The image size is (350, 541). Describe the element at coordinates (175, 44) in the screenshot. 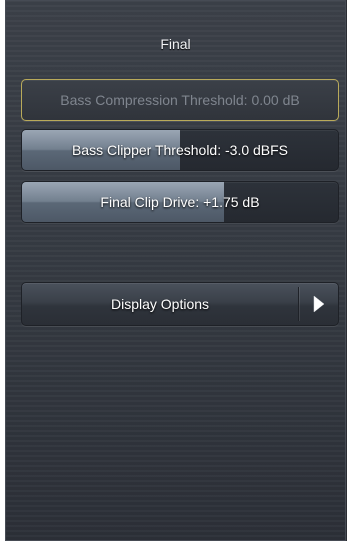

I see `panel-title: Final` at that location.